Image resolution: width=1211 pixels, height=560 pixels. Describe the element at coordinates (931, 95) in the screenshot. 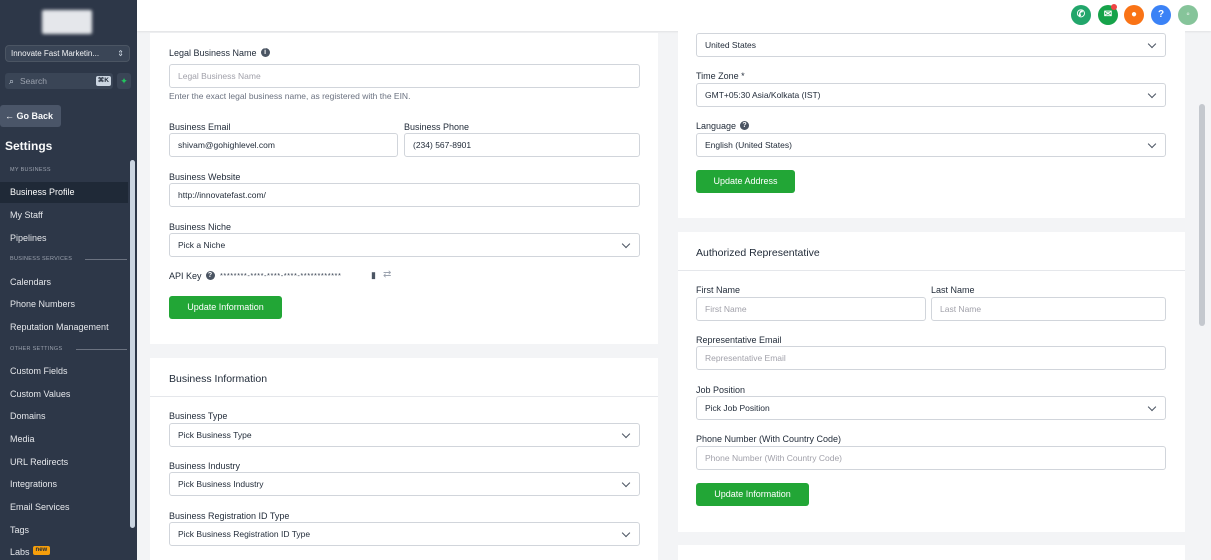

I see `timezone-select: GMT+05:30 Asia/Kolkata (IST)` at that location.